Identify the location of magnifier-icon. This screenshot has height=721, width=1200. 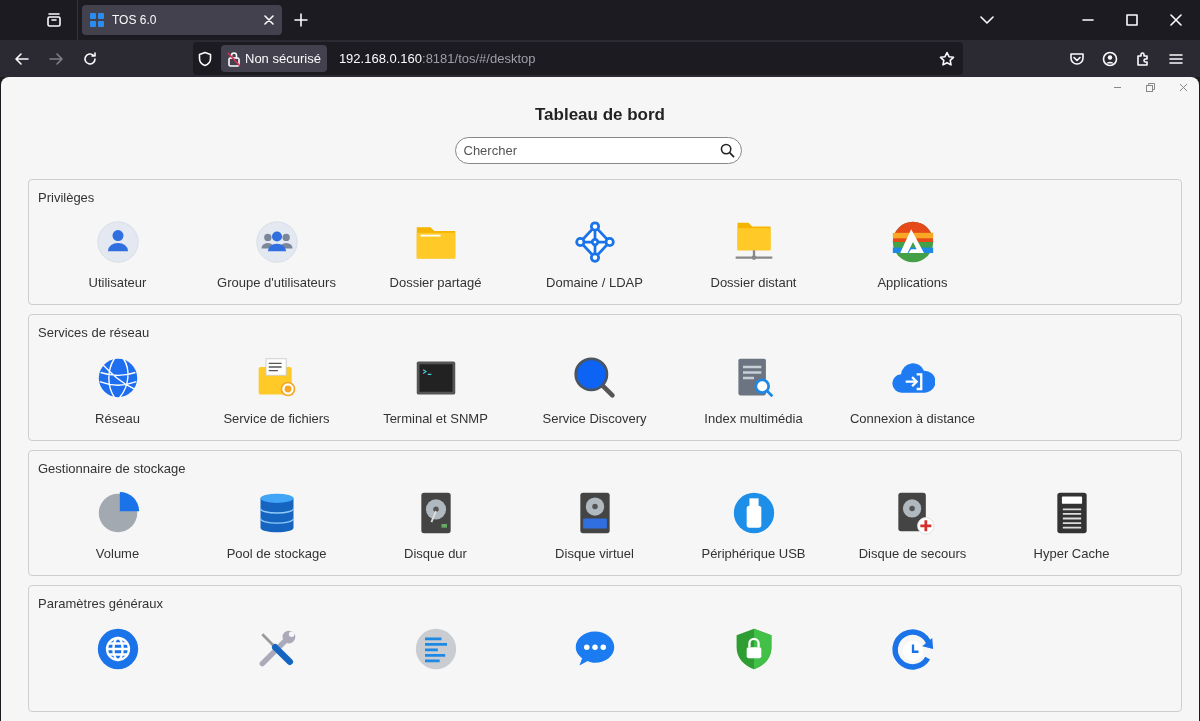
(594, 377).